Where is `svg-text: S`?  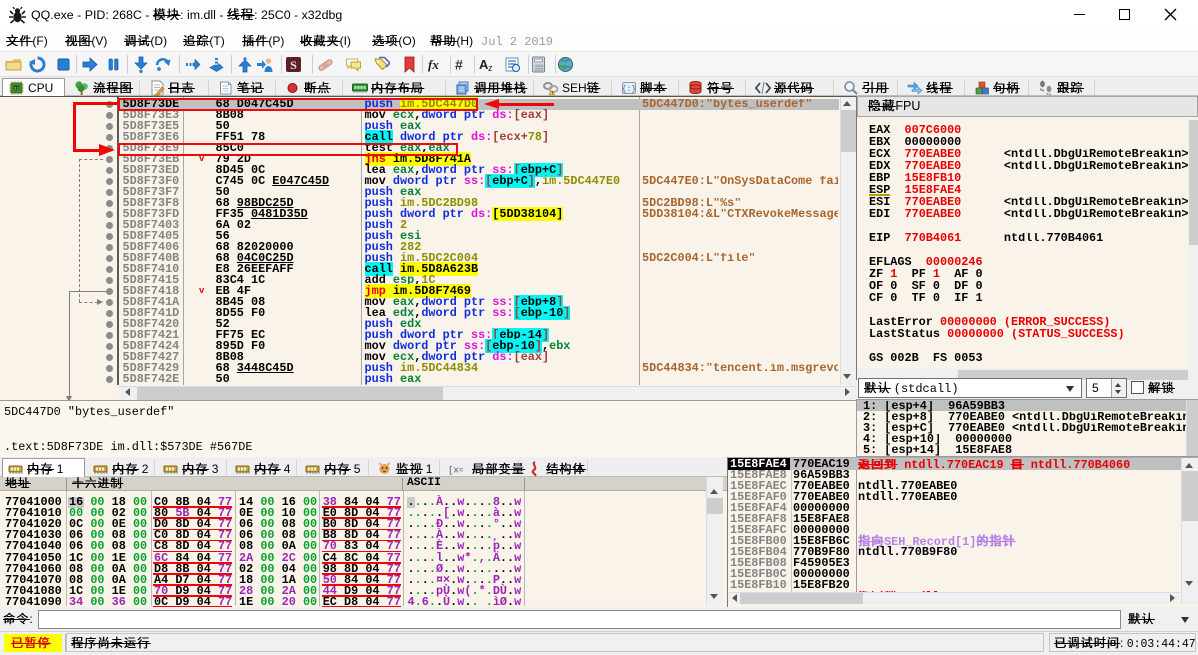 svg-text: S is located at coordinates (293, 65).